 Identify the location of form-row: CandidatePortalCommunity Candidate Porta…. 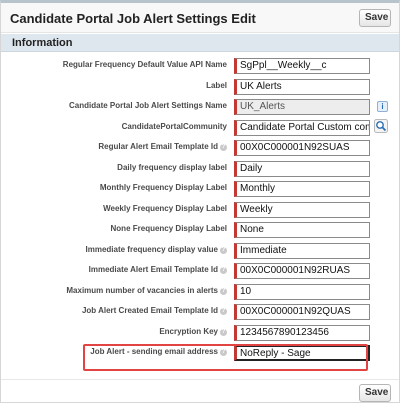
(200, 129).